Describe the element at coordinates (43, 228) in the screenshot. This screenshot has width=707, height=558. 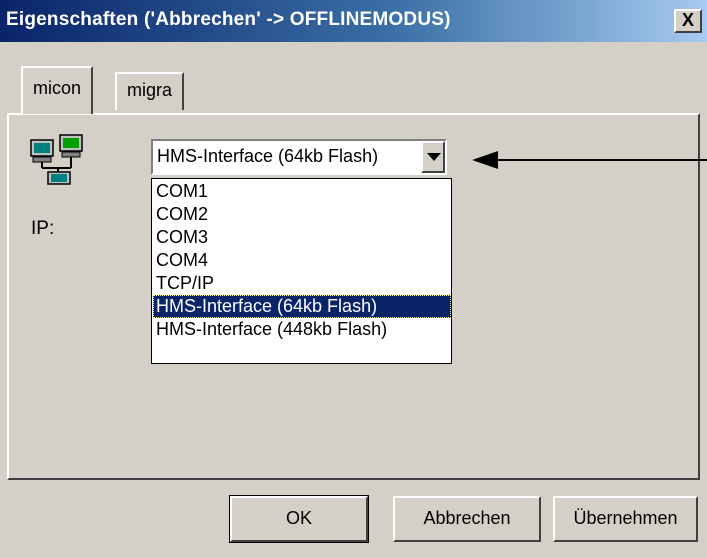
I see `ip-label: IP:` at that location.